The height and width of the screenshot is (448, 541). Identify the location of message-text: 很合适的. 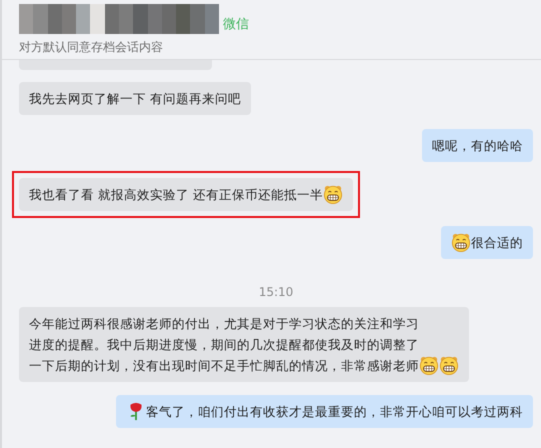
(497, 243).